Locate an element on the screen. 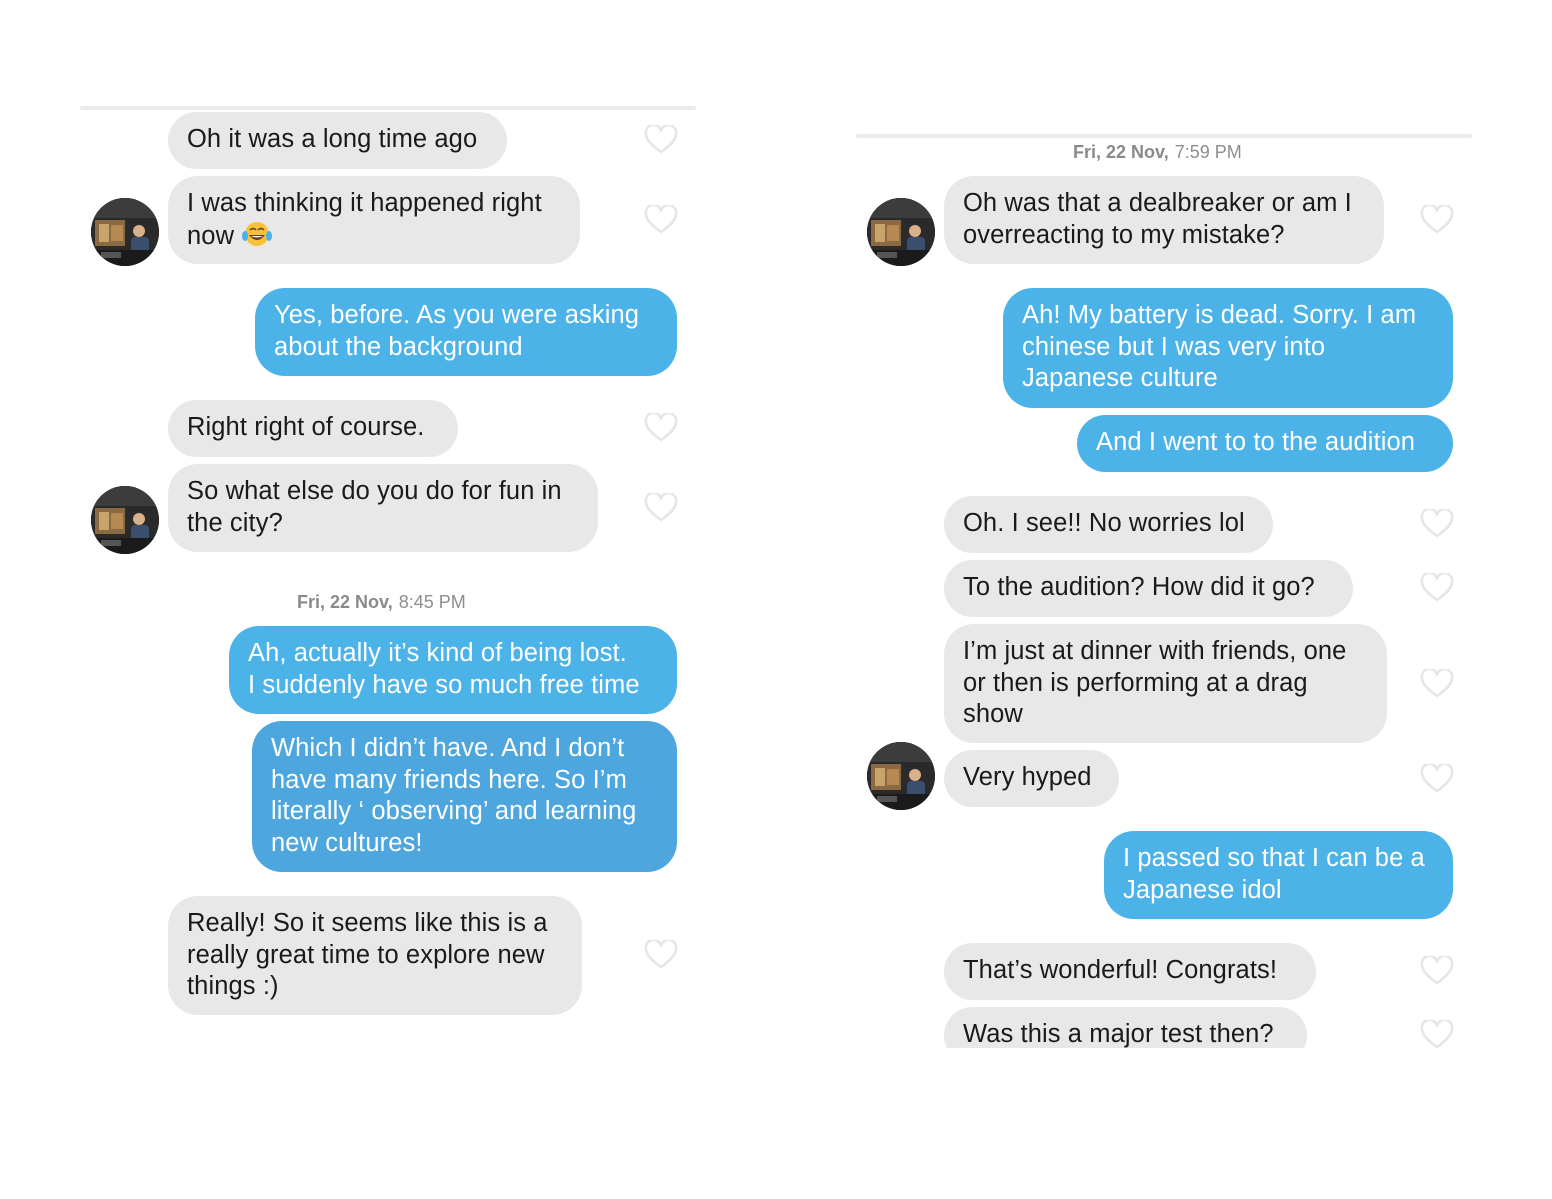  message-line: Japanese culture is located at coordinates (1120, 378).